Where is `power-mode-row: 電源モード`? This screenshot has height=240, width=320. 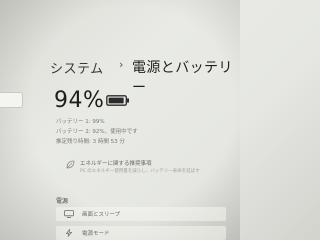
power-mode-row: 電源モード is located at coordinates (141, 233).